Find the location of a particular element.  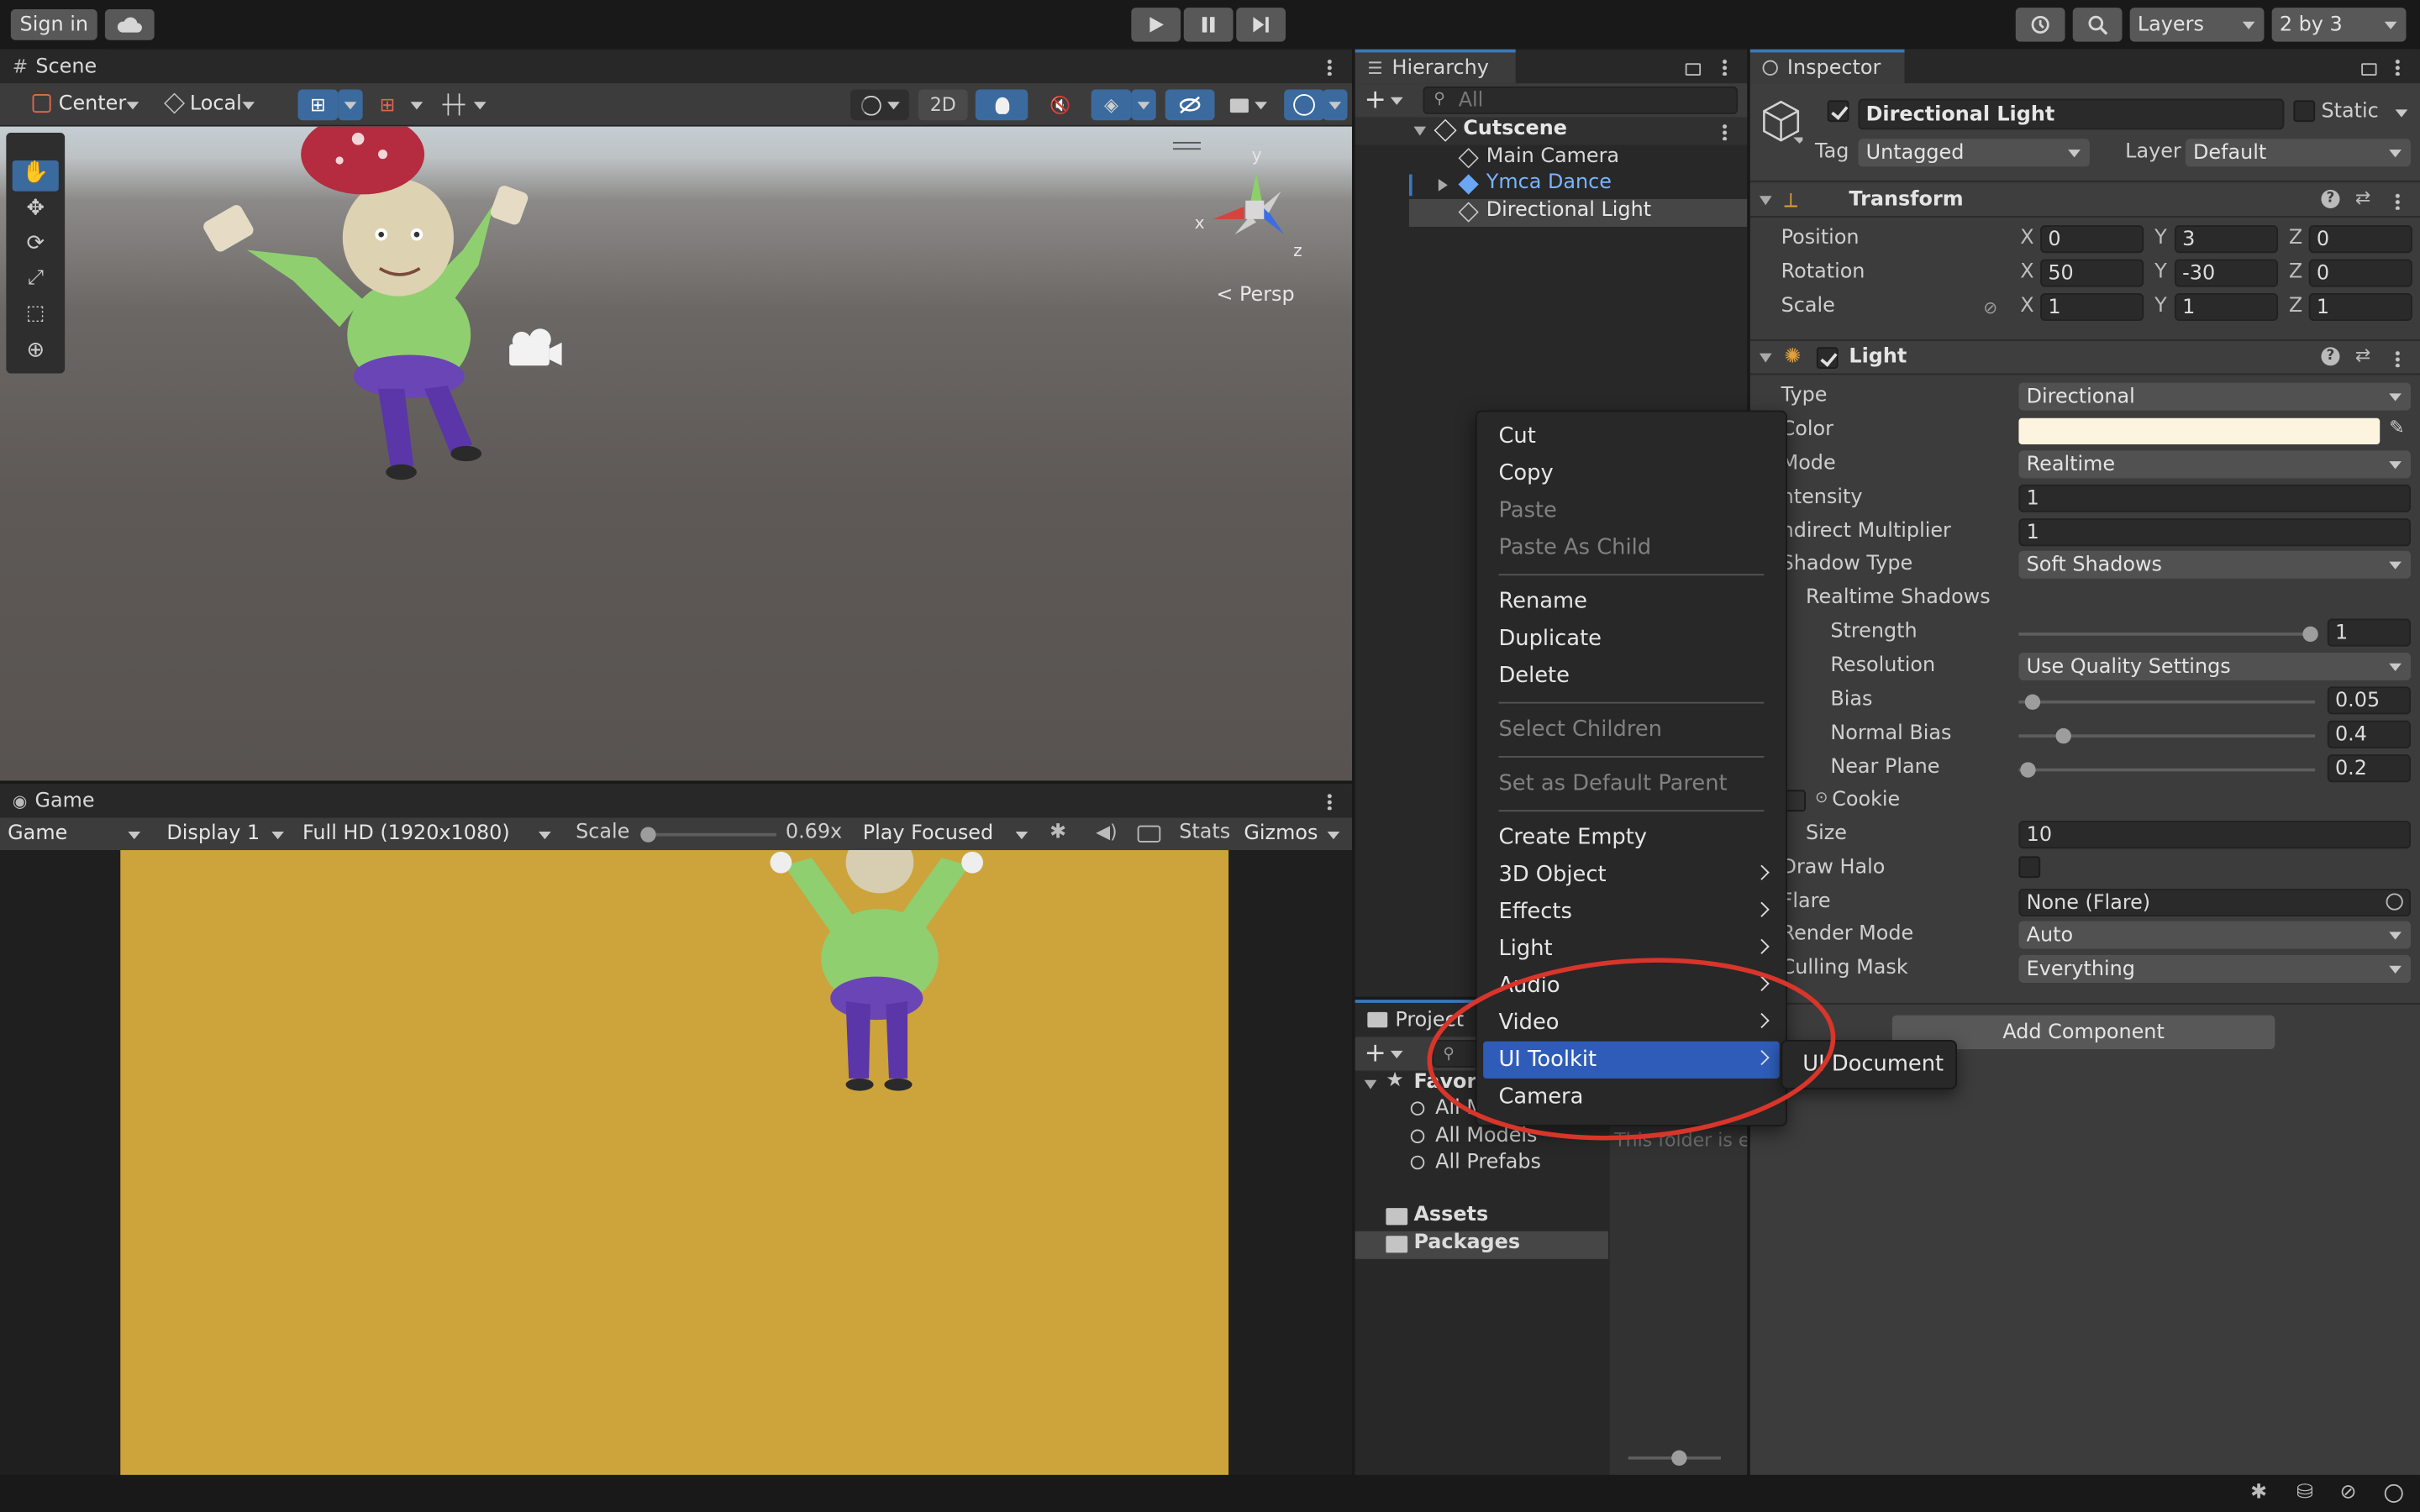

scene-menu-icon is located at coordinates (1330, 67).